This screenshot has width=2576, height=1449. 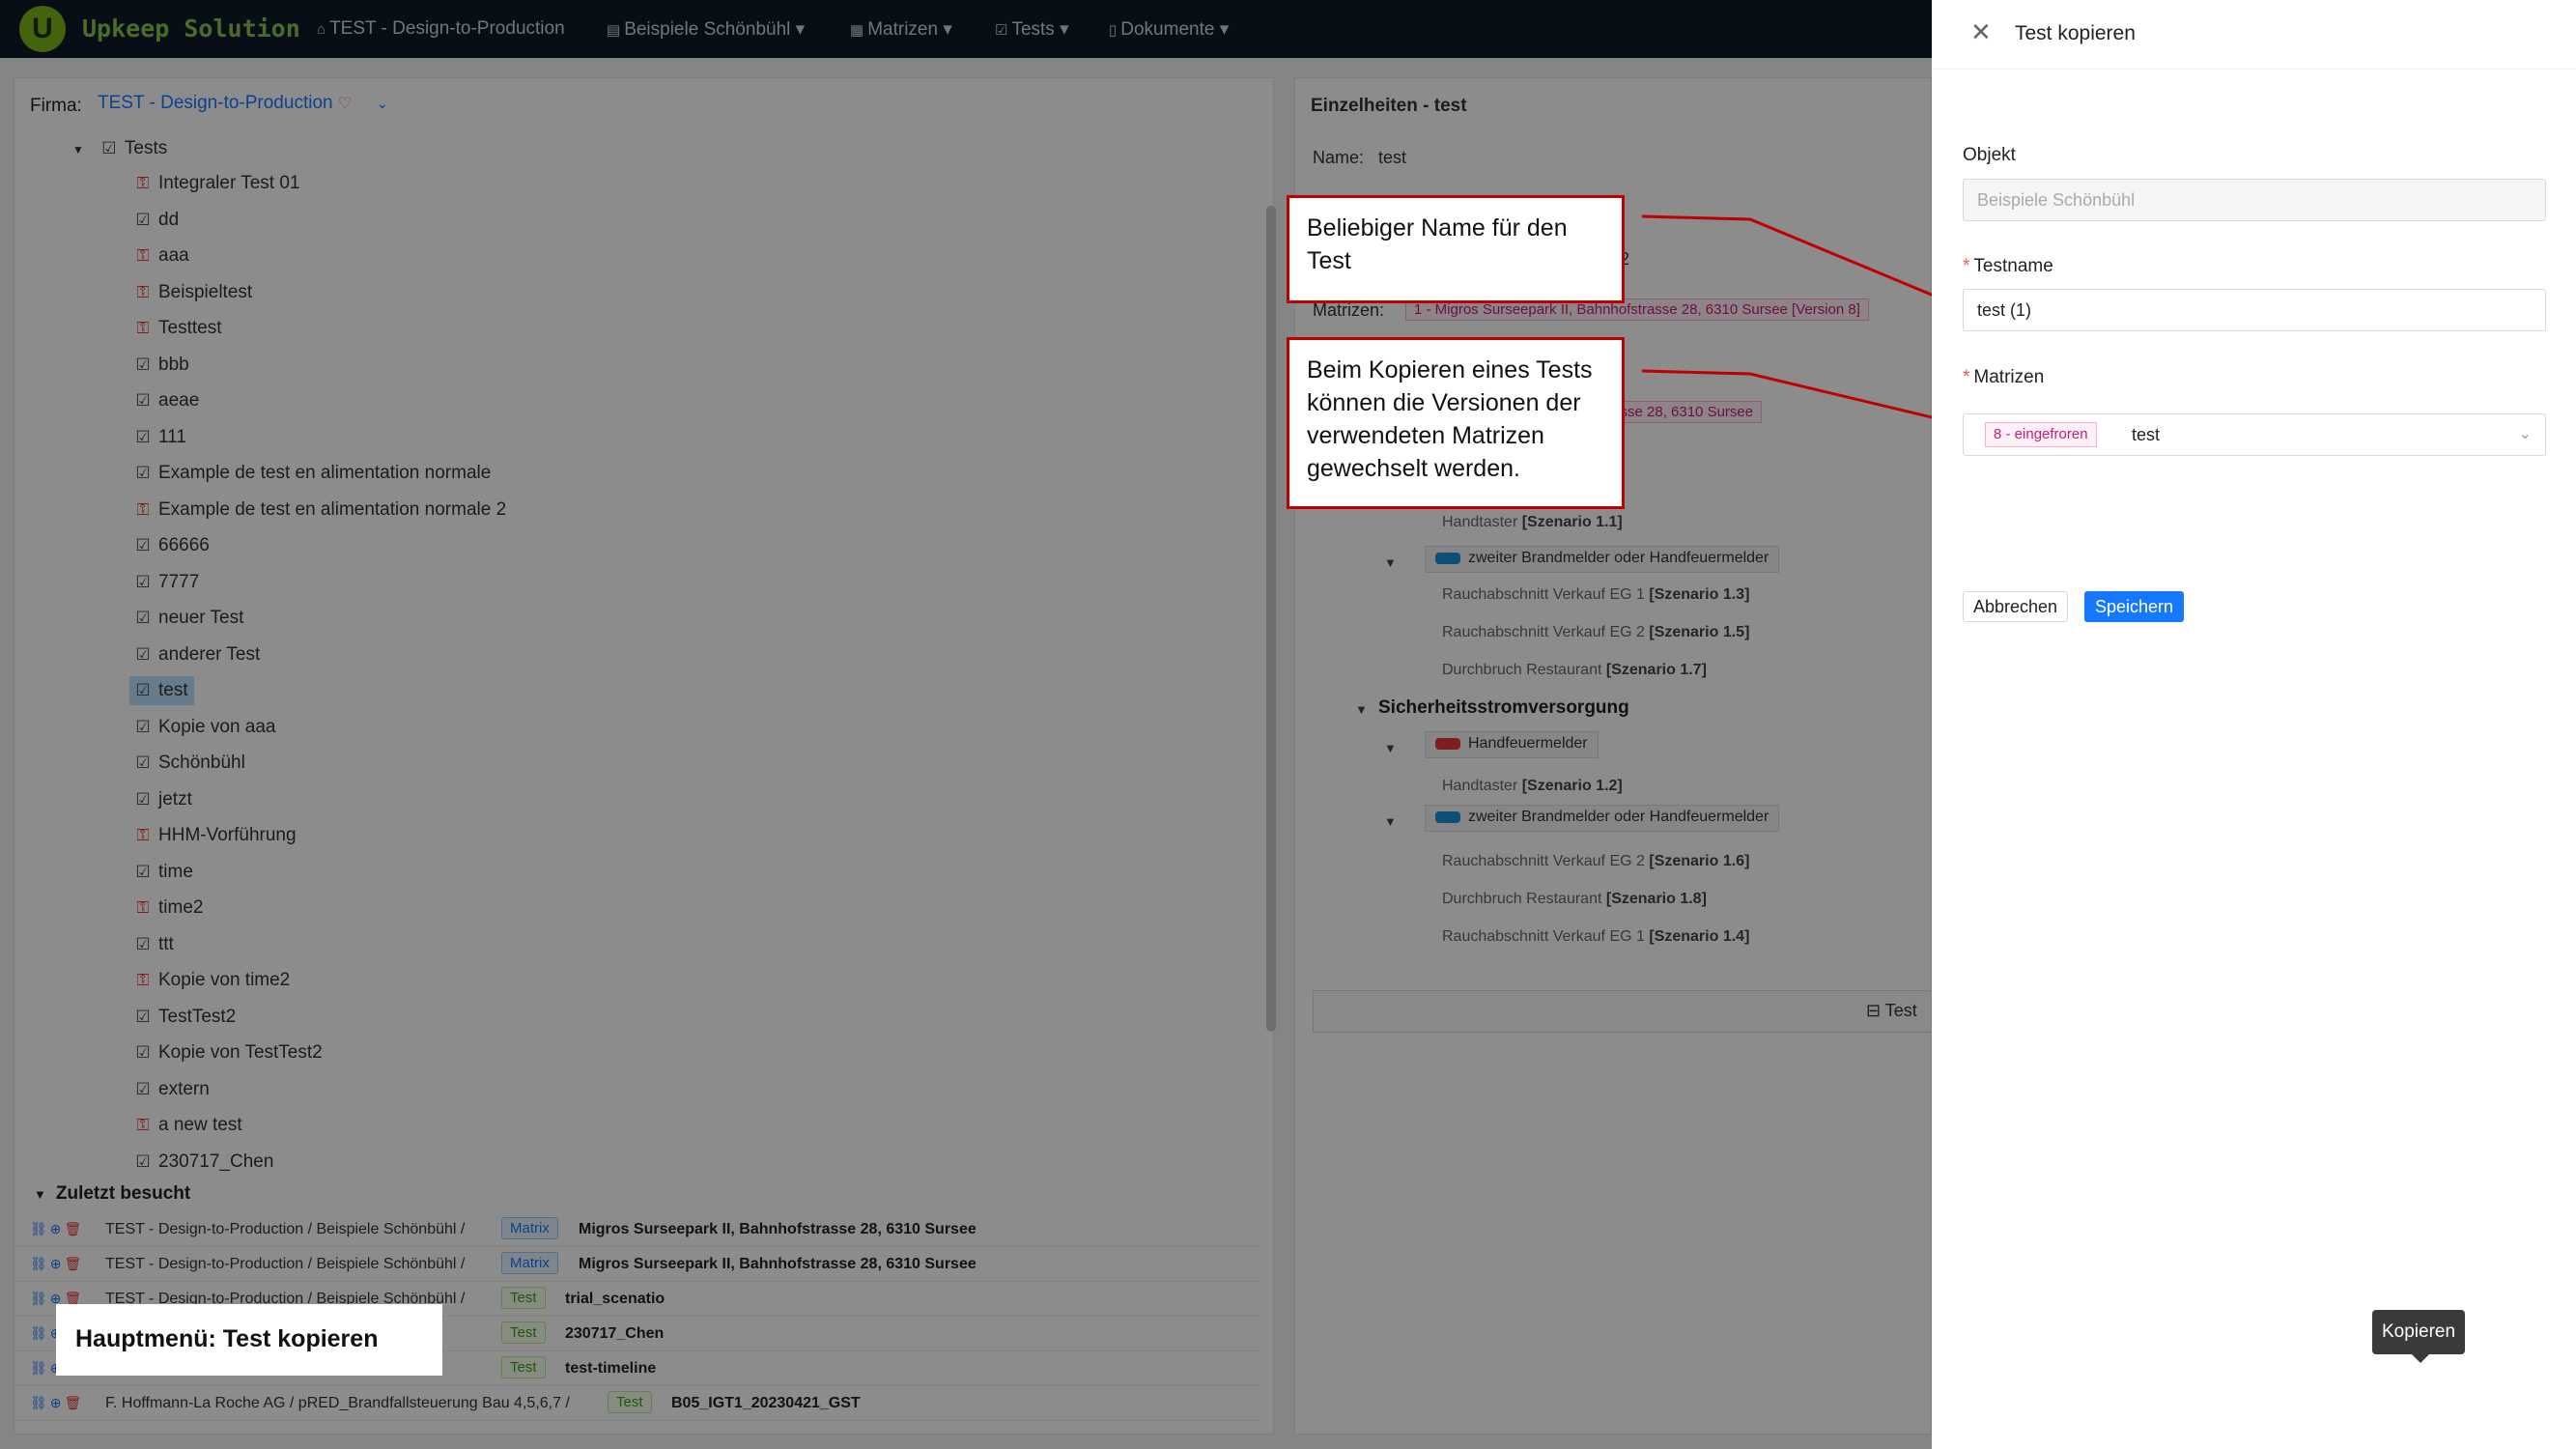 What do you see at coordinates (1805, 263) in the screenshot?
I see `callout-line-name` at bounding box center [1805, 263].